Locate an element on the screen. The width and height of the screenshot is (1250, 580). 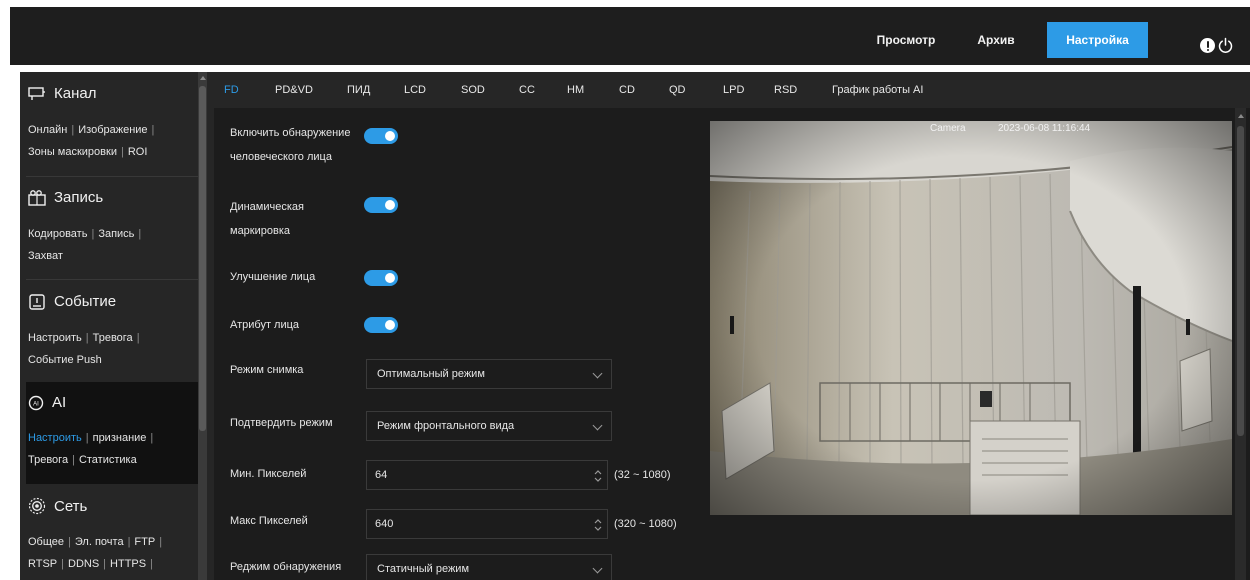
sidebar-links-event: Настроить | Тревога | Событие Push is located at coordinates (84, 349).